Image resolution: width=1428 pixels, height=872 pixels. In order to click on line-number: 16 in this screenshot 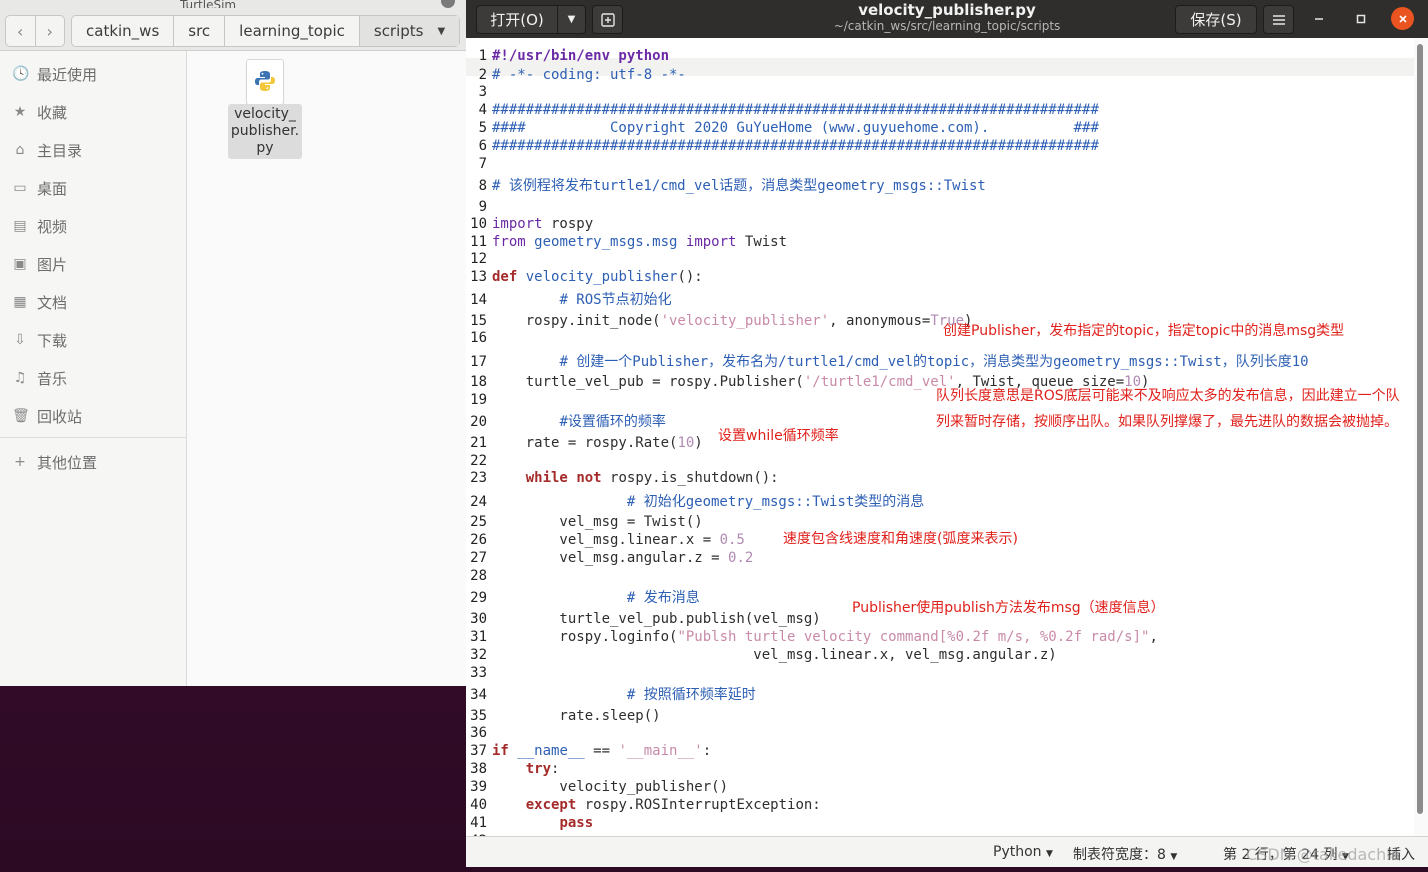, I will do `click(478, 338)`.